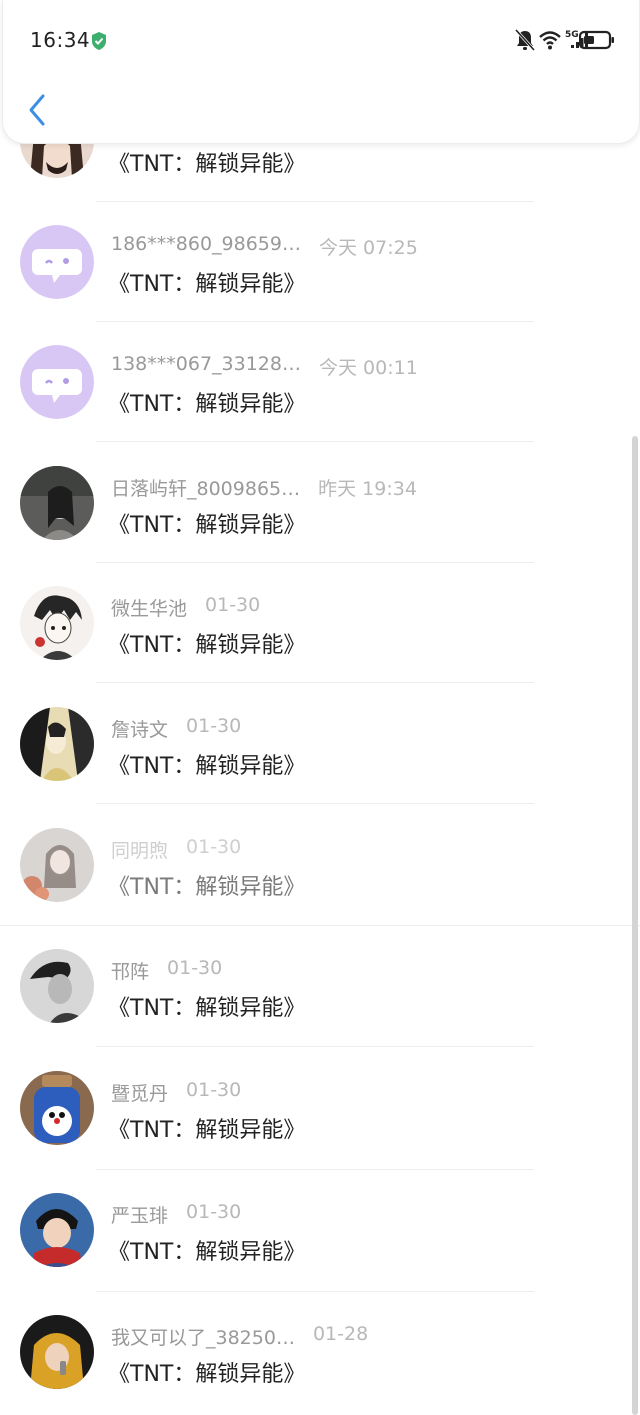  I want to click on comment-meta: 暨觅丹 01-30, so click(176, 1092).